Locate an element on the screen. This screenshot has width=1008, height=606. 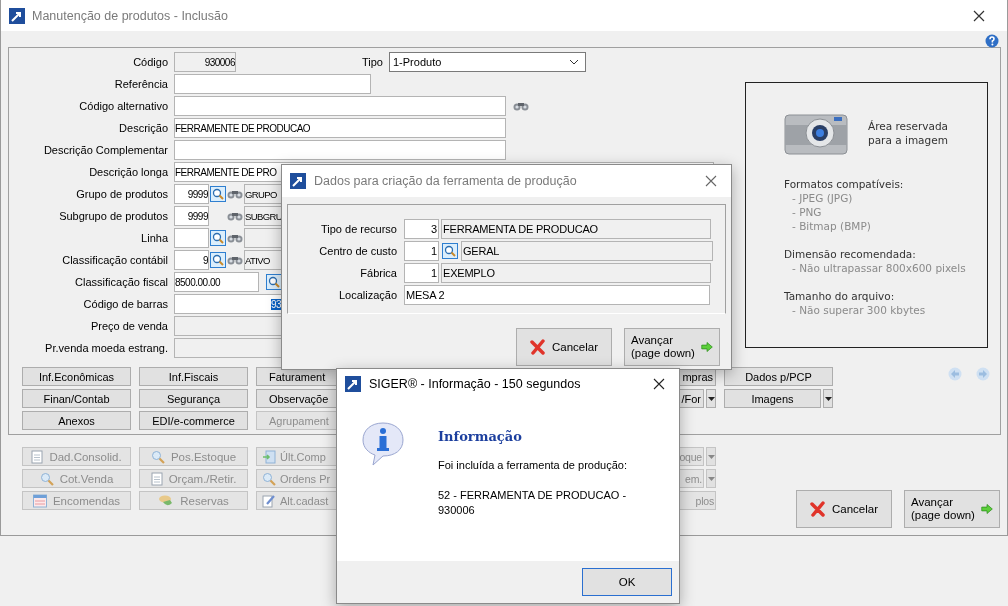
tab-button: Finan/Contab is located at coordinates (76, 398).